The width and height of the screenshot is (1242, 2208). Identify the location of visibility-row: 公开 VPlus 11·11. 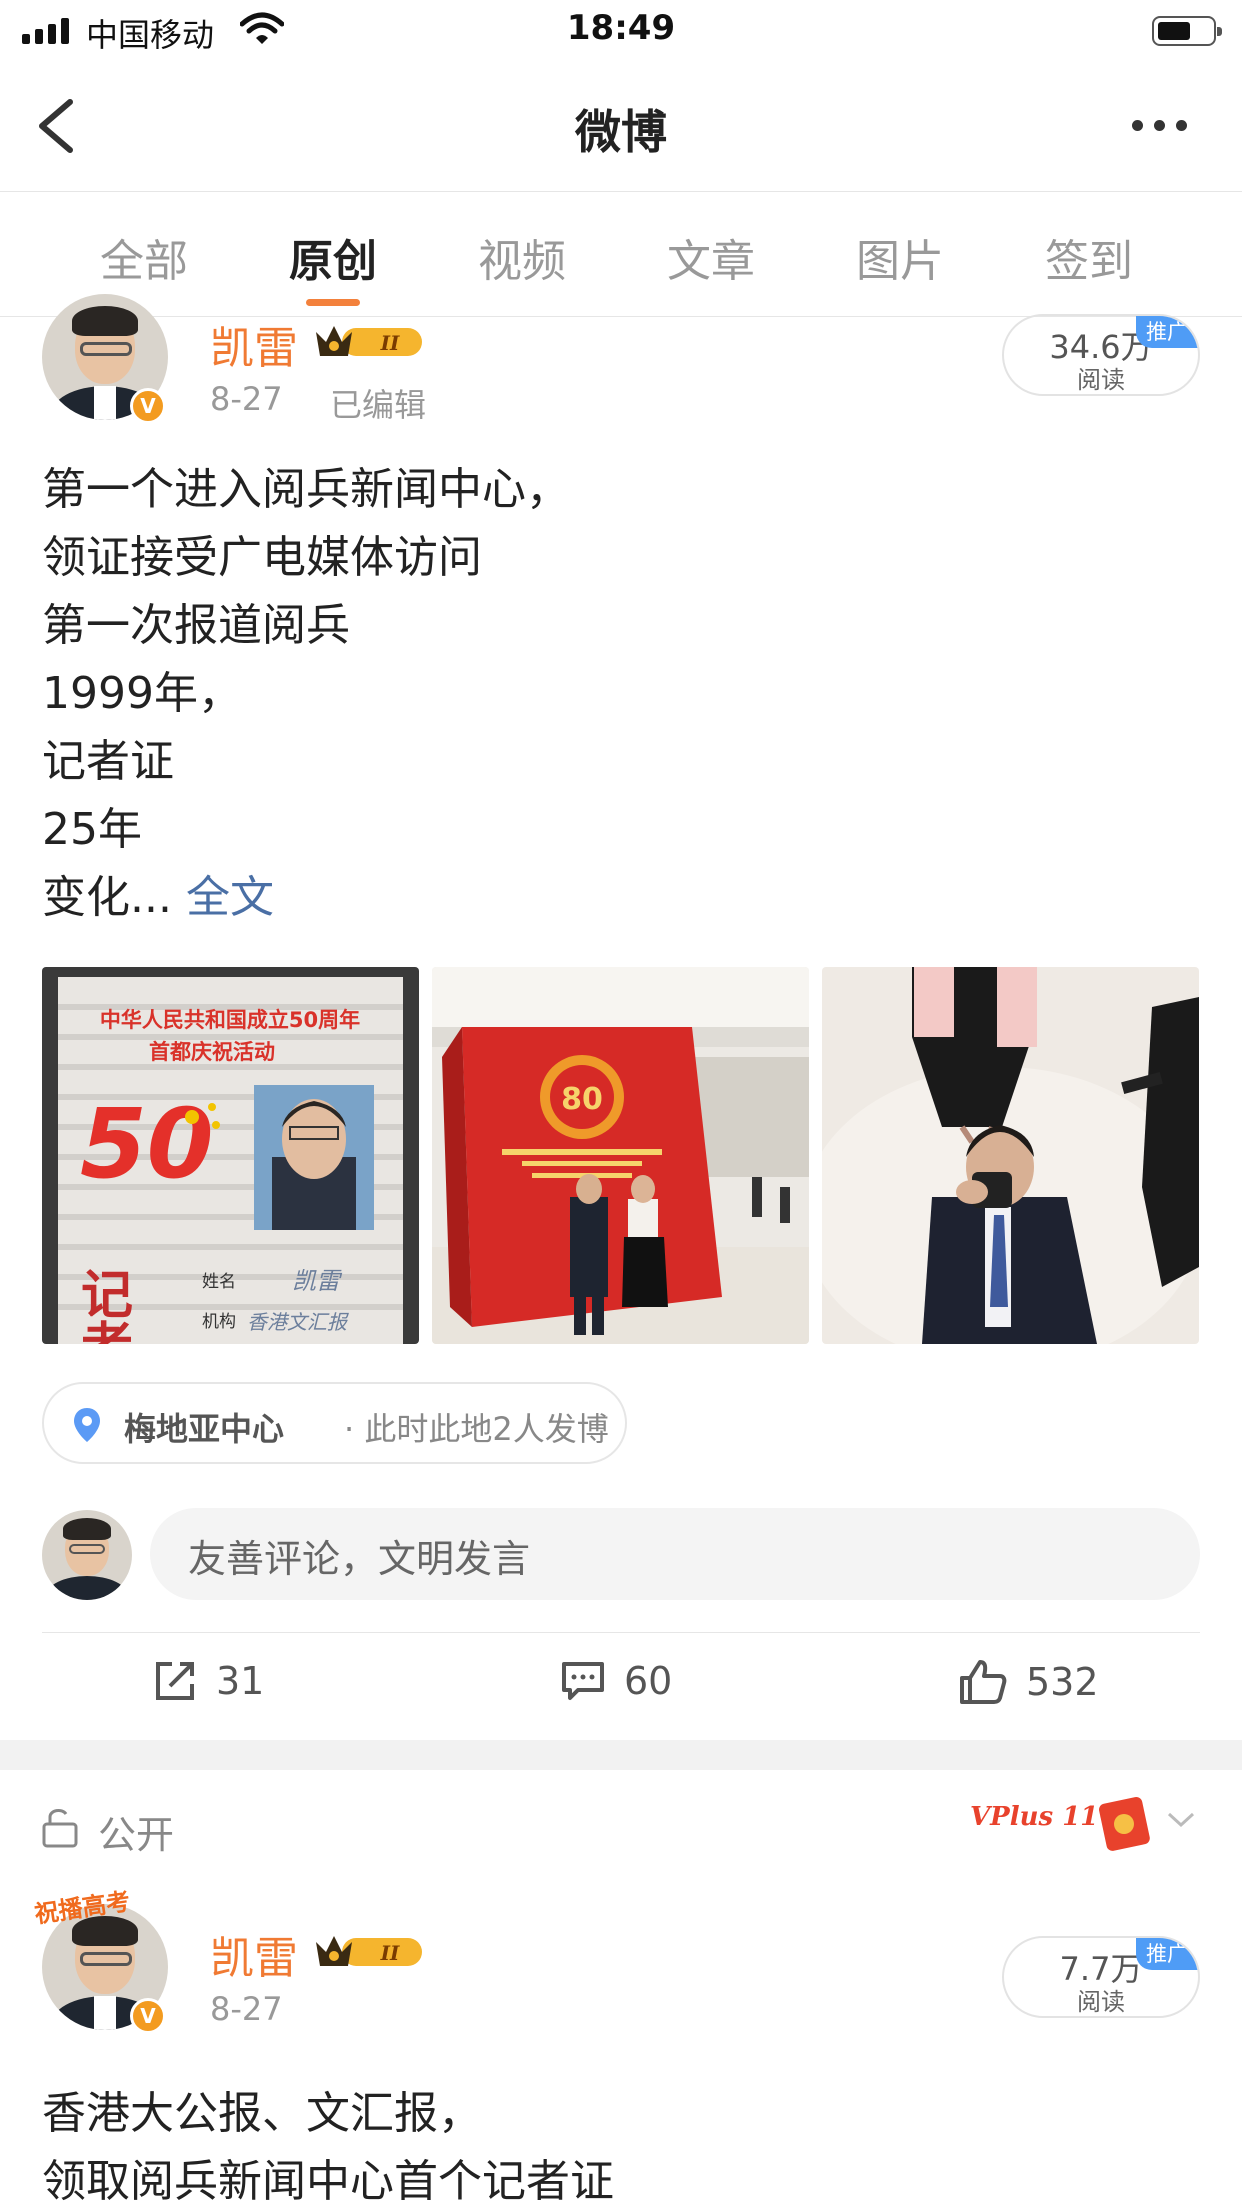
(621, 1825).